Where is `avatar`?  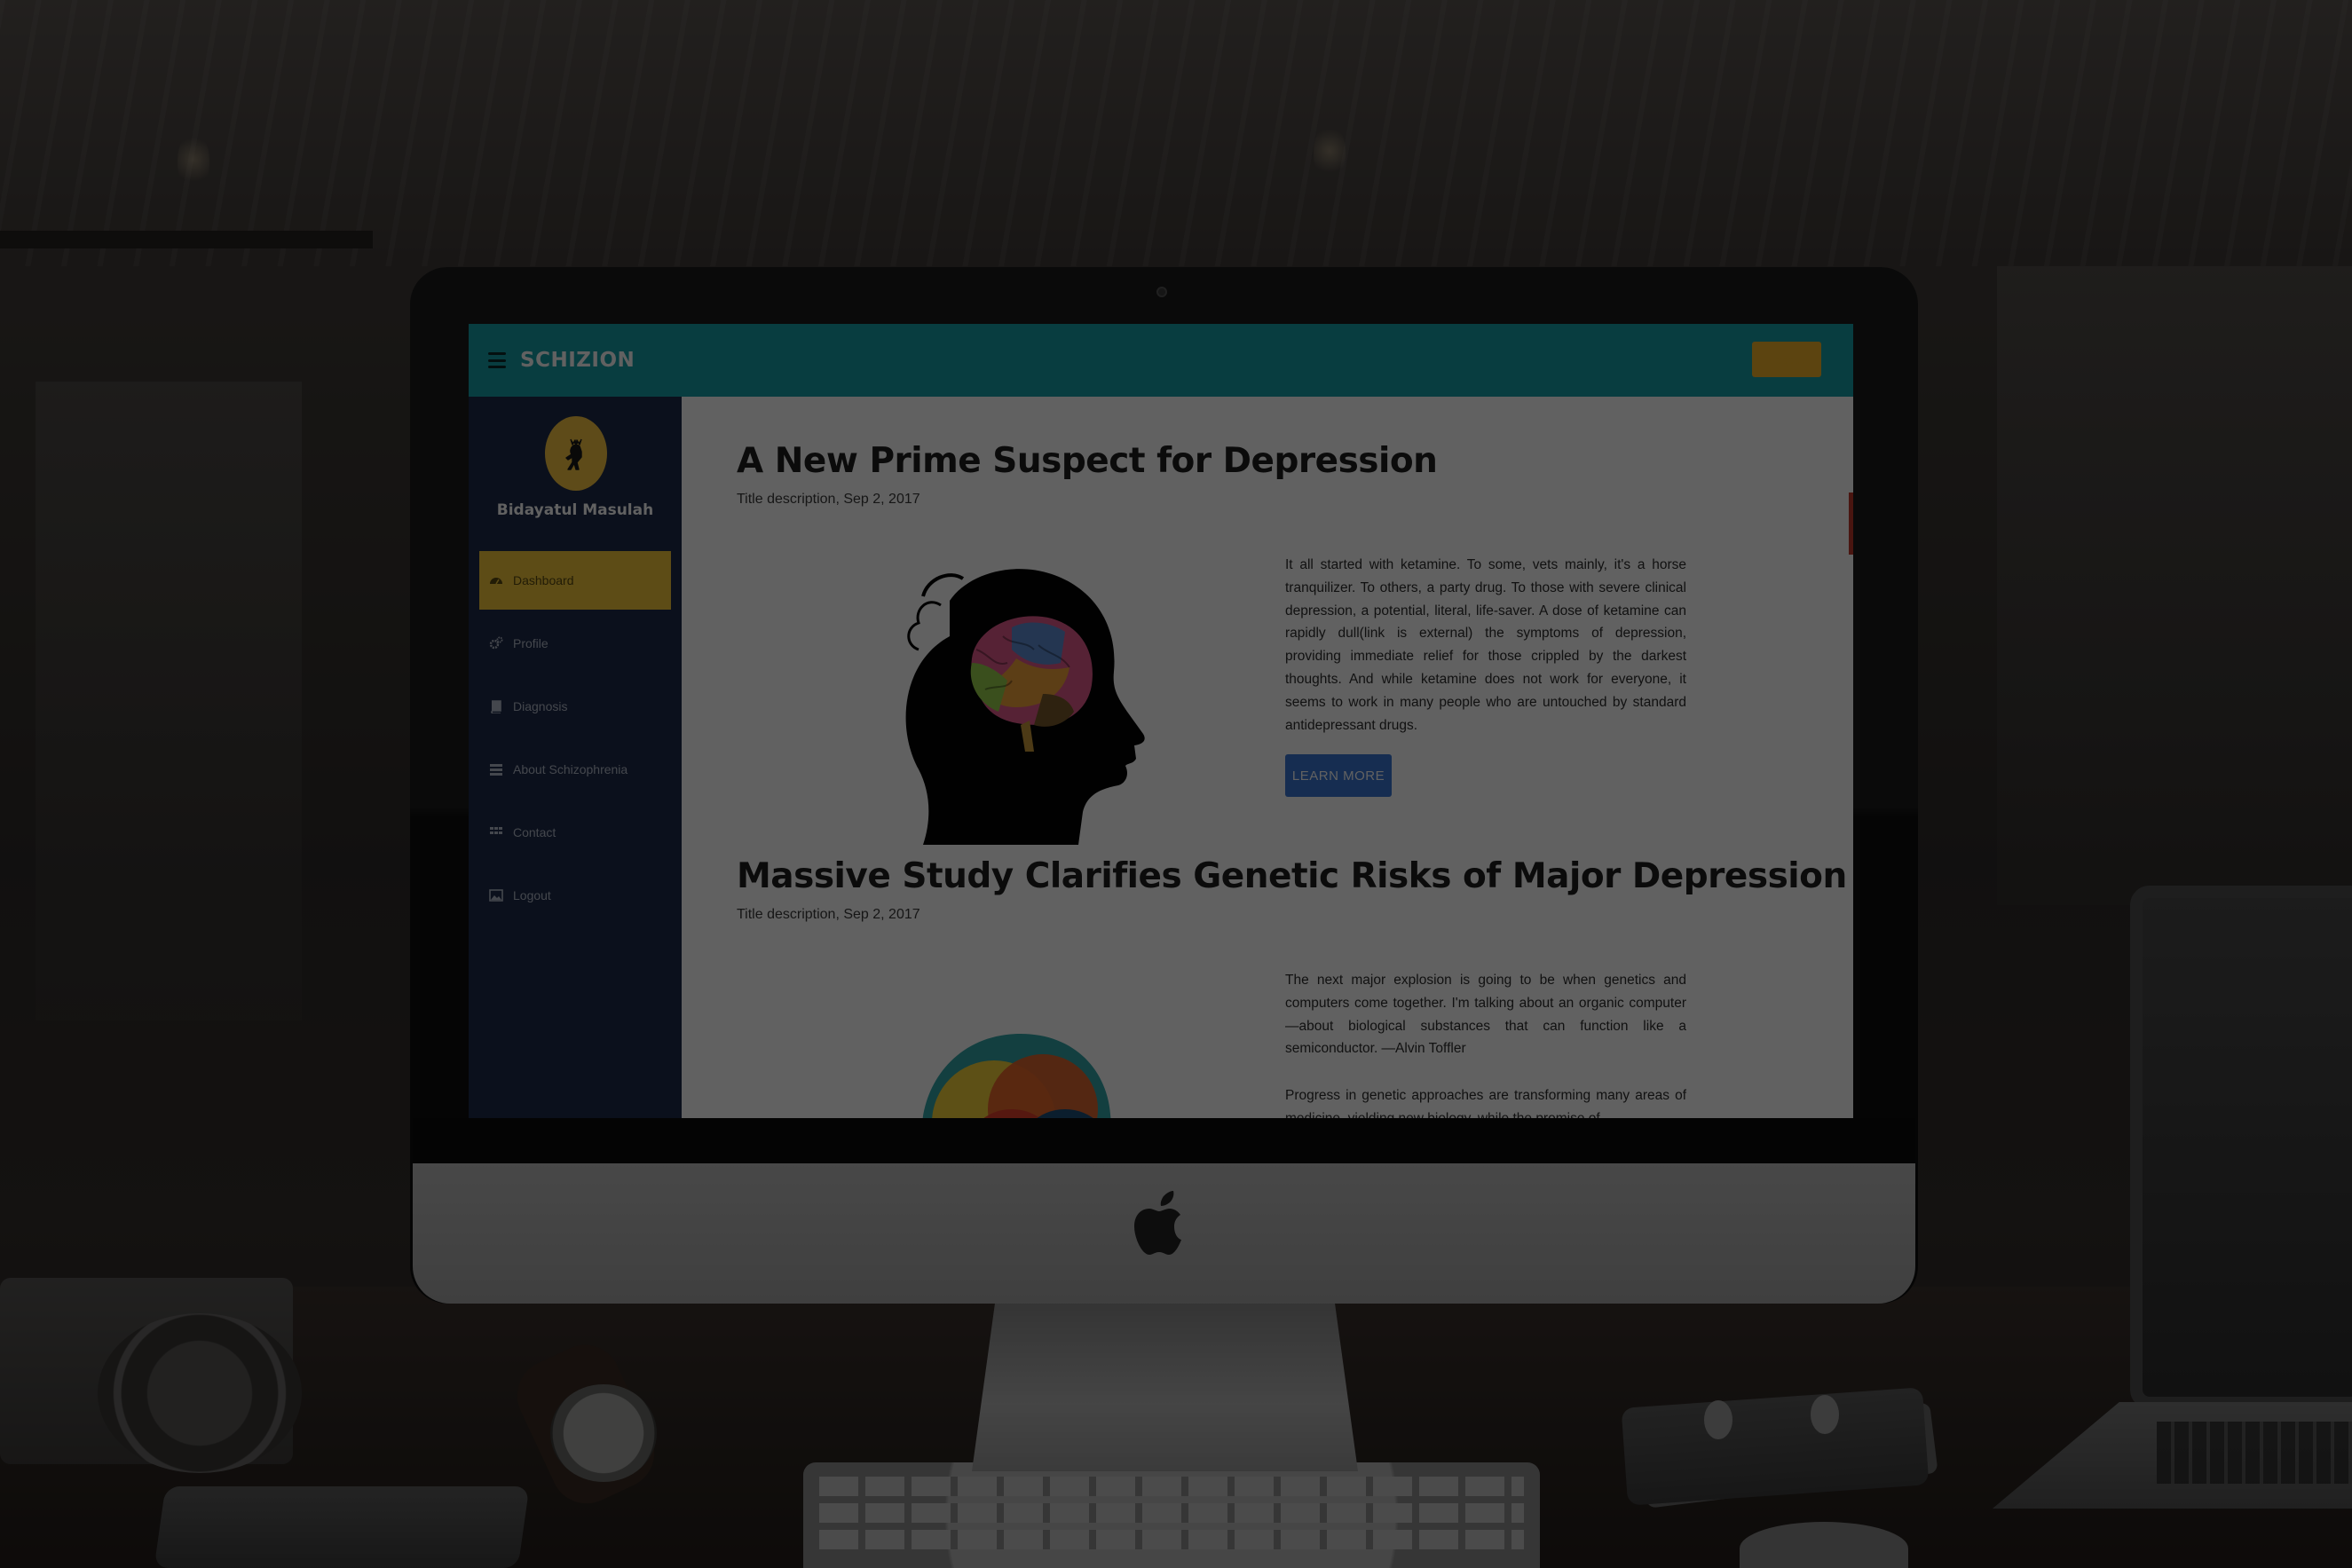 avatar is located at coordinates (576, 453).